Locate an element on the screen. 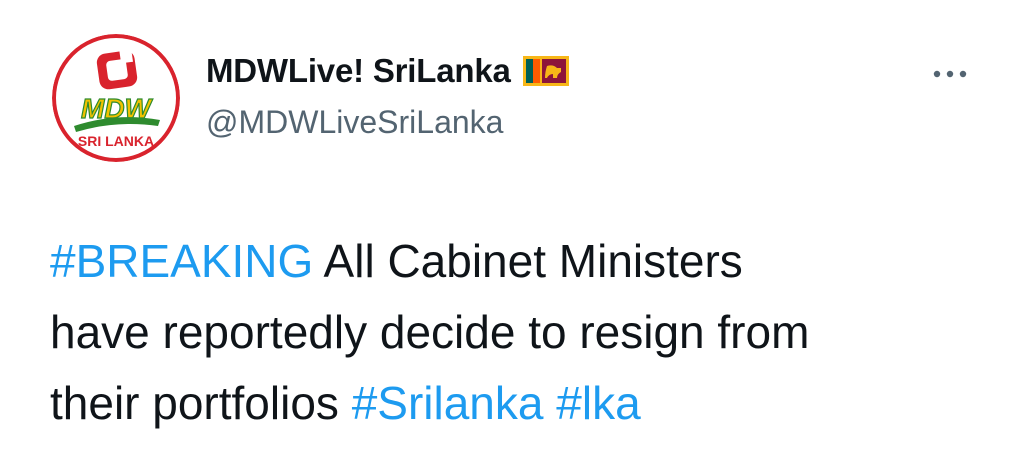 The image size is (1024, 474). hashtag-breaking: #BREAKING is located at coordinates (181, 261).